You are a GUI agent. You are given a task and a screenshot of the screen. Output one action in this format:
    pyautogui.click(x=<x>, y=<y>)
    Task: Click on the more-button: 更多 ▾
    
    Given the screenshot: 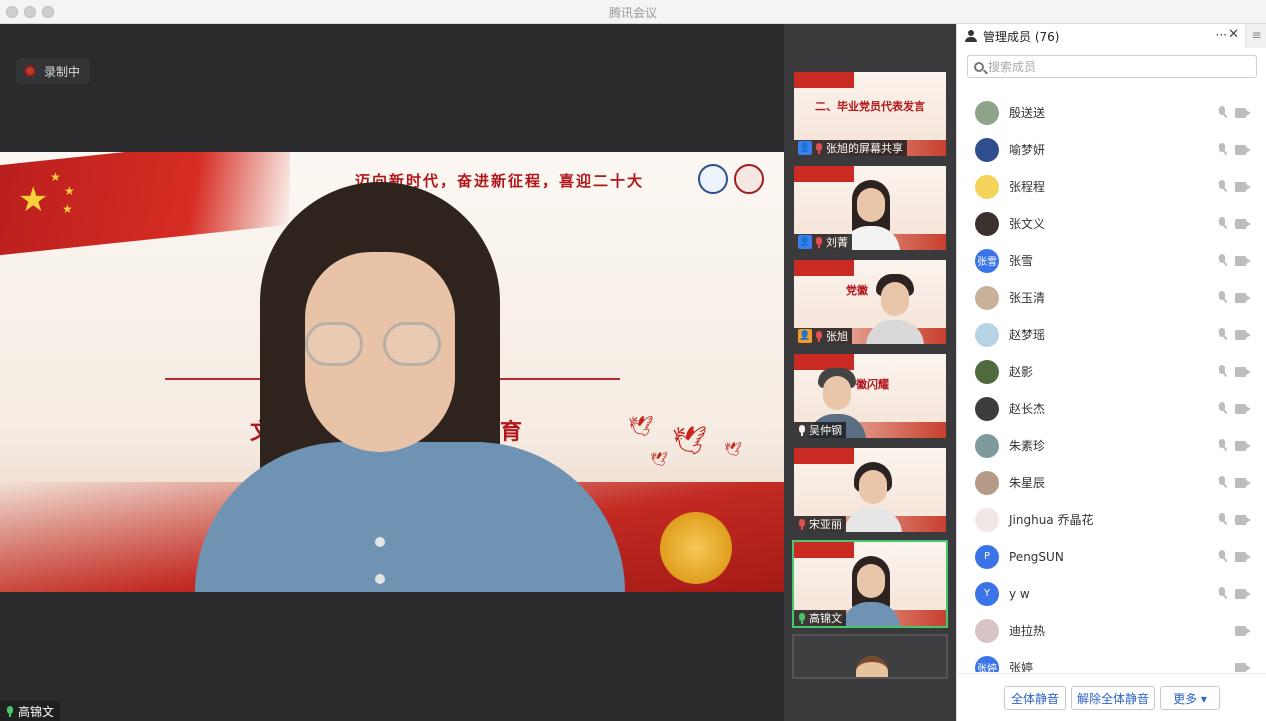 What is the action you would take?
    pyautogui.click(x=1190, y=698)
    